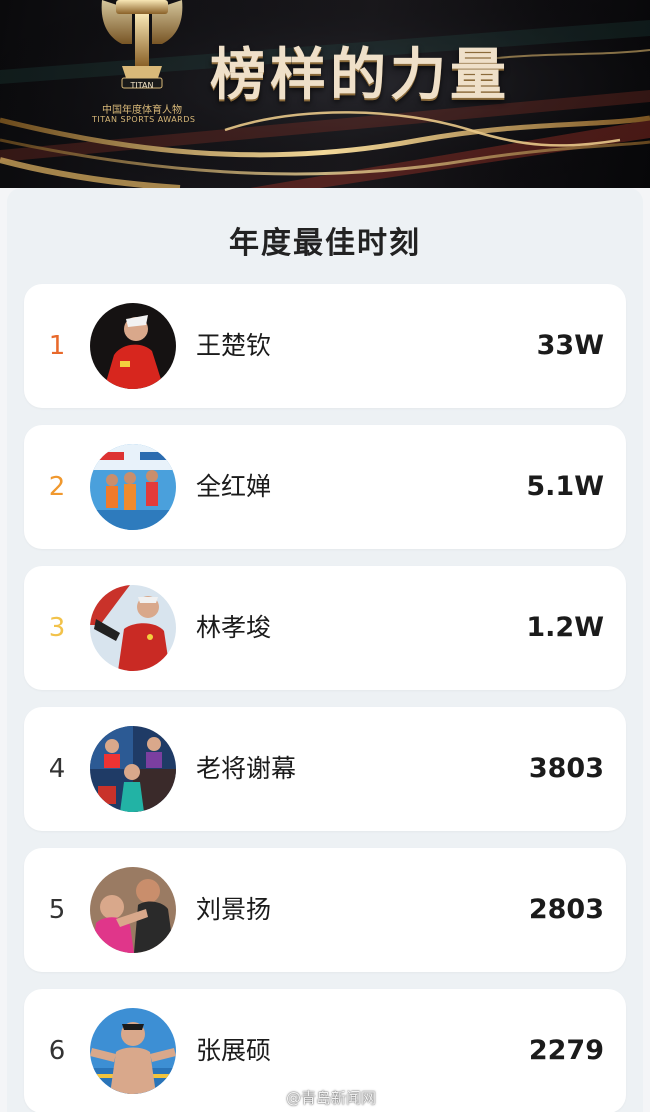 The width and height of the screenshot is (650, 1112). I want to click on athlete-name: 刘景扬, so click(234, 909).